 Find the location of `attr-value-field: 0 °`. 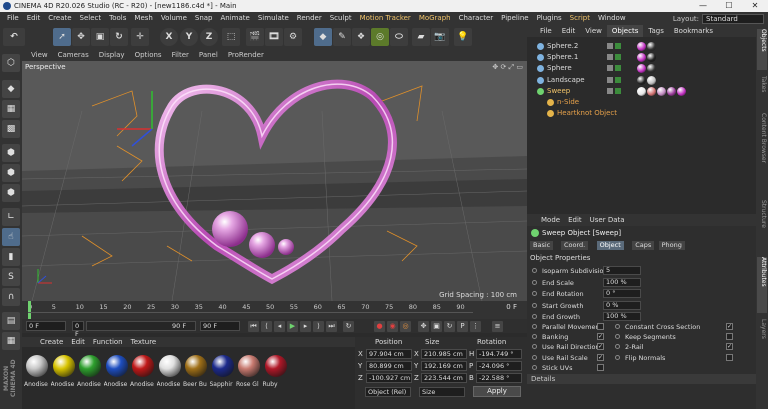

attr-value-field: 0 ° is located at coordinates (622, 293).